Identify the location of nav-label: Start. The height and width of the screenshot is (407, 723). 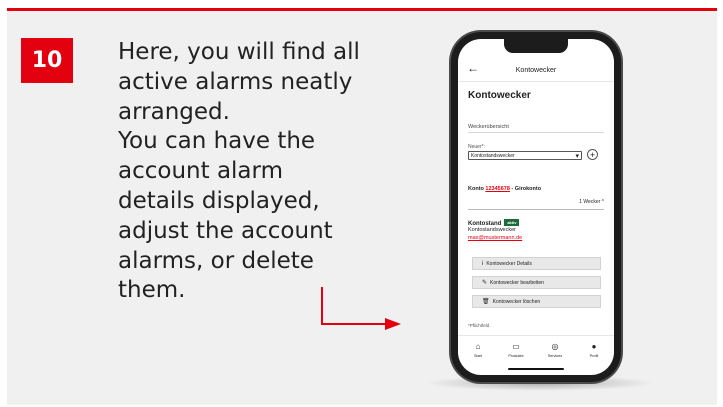
(478, 356).